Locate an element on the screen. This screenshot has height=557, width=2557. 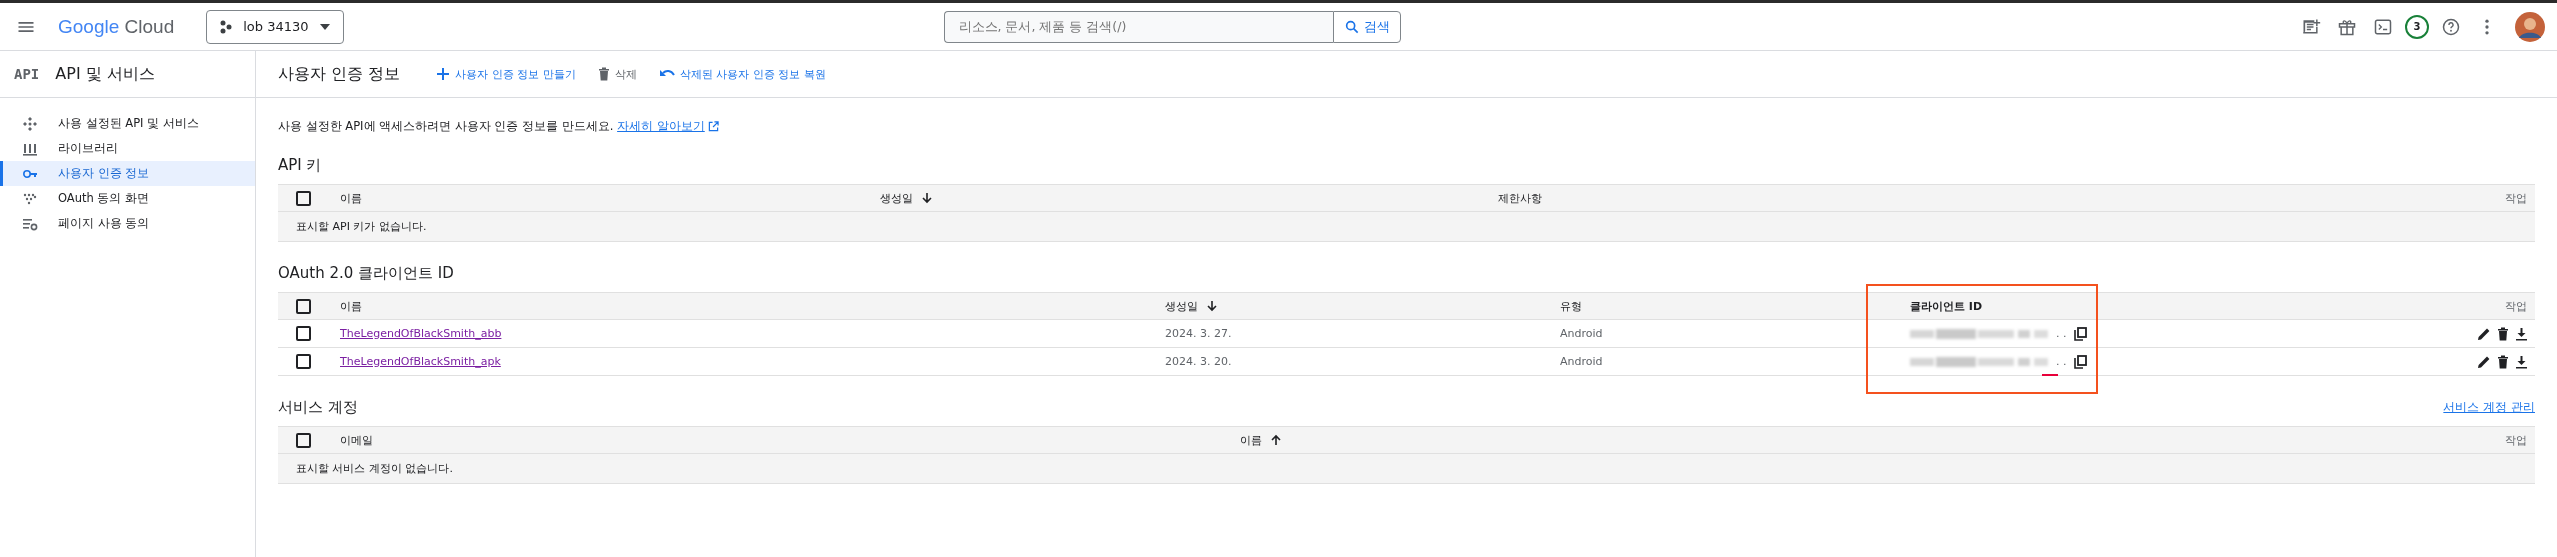
learn-more-link: 자세히 알아보기 is located at coordinates (668, 126).